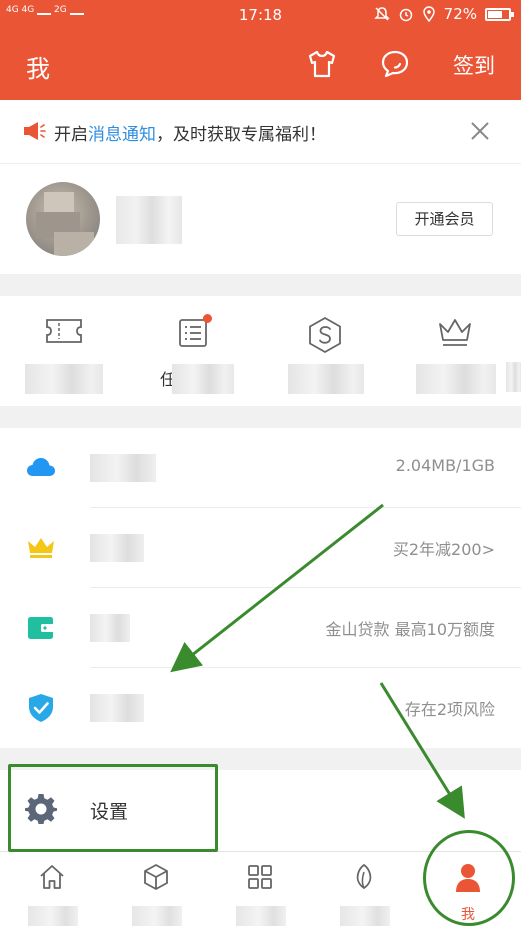 Image resolution: width=521 pixels, height=929 pixels. Describe the element at coordinates (325, 356) in the screenshot. I see `quick-item-service` at that location.